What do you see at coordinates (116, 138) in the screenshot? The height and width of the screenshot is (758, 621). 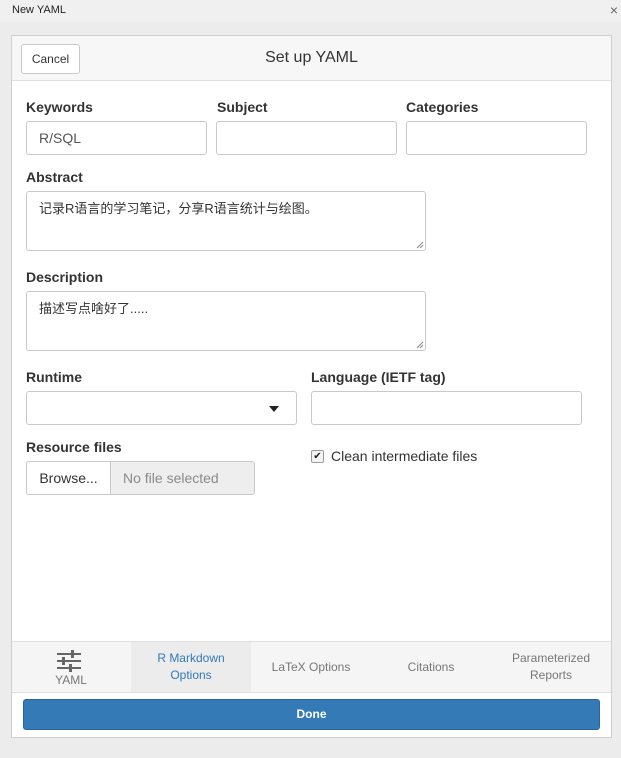 I see `keywords-input: R/SQL` at bounding box center [116, 138].